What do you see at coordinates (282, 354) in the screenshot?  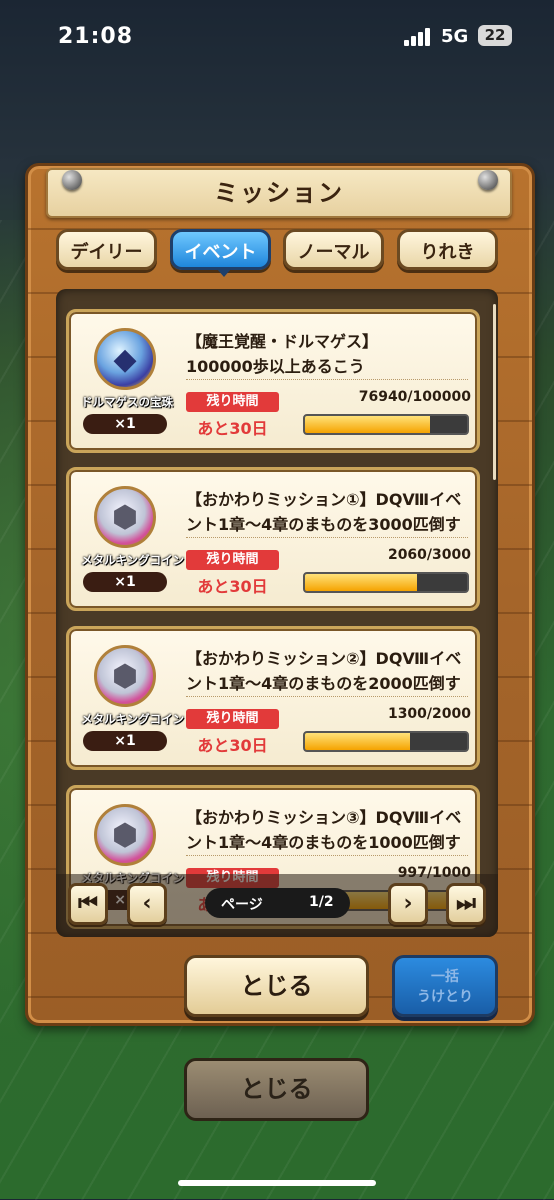 I see `mission-title: 【魔王覚醒・ドルマゲス】 100000歩以上あるこう` at bounding box center [282, 354].